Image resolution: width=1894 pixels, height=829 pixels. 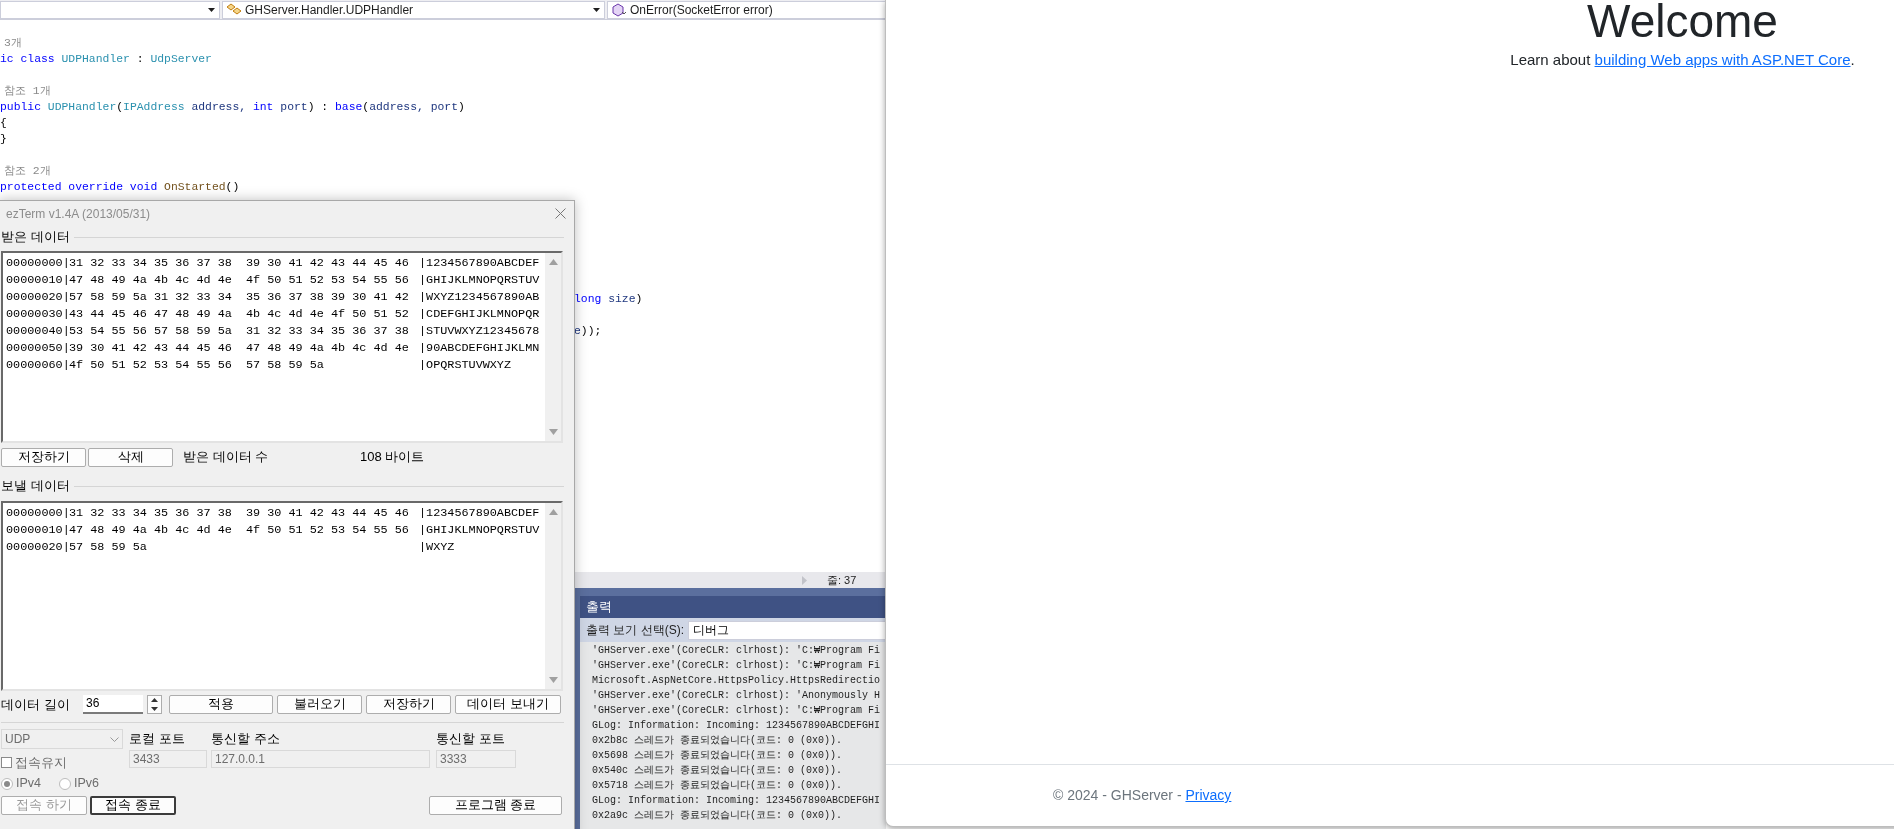 I want to click on ascii-text: |OPQRSTUVWXYZ, so click(x=465, y=365).